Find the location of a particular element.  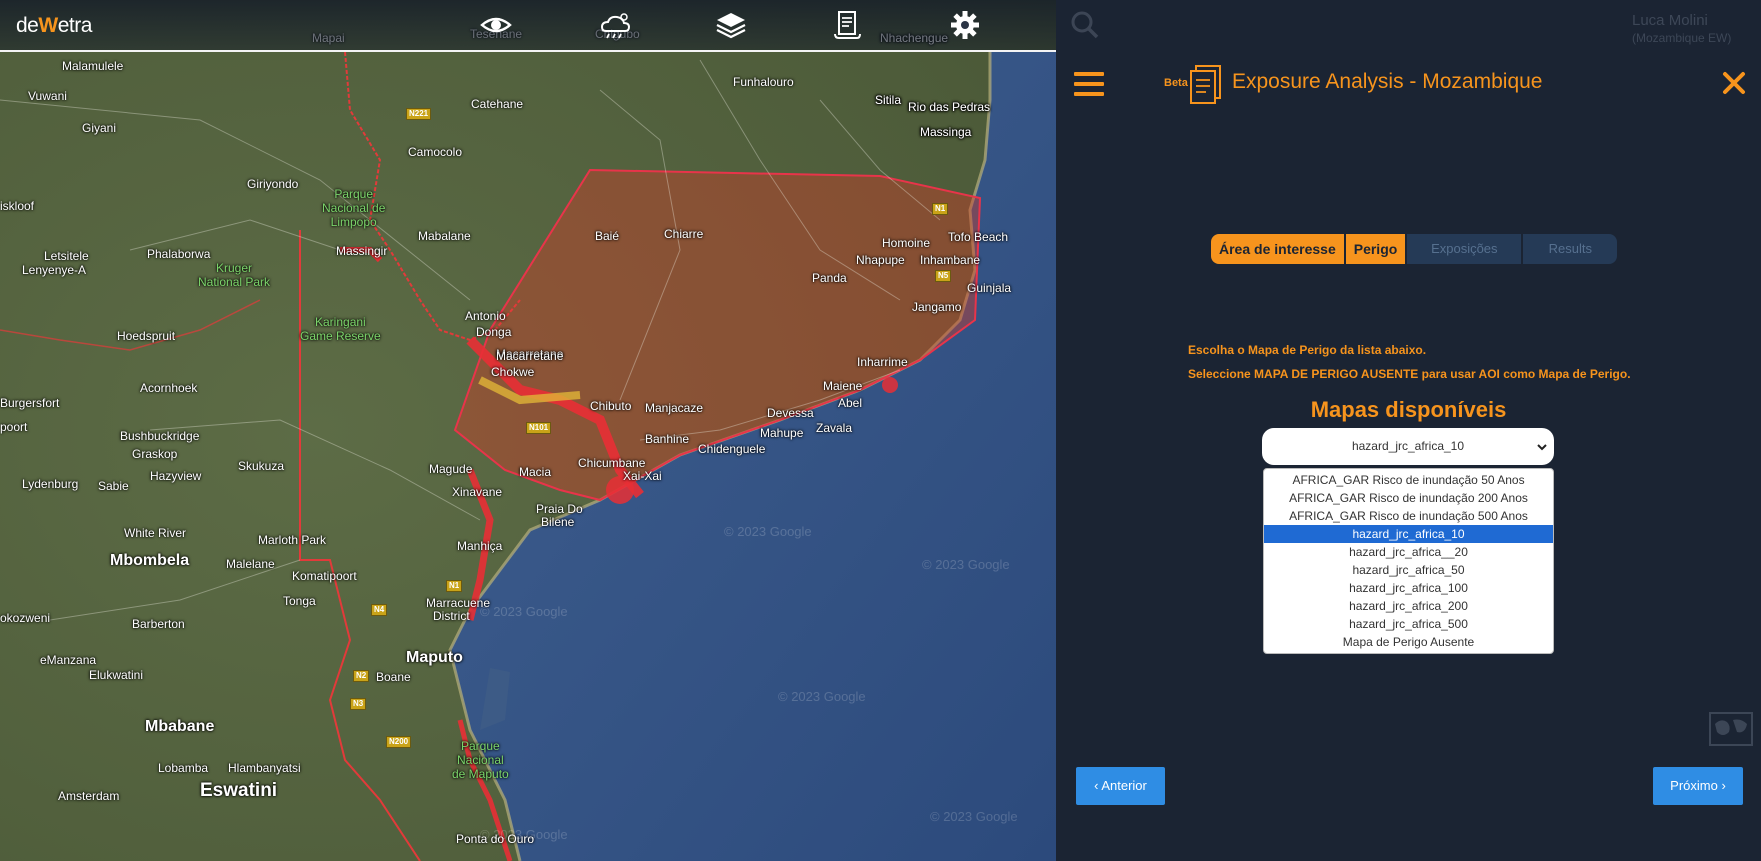

scroll-icon is located at coordinates (847, 25).